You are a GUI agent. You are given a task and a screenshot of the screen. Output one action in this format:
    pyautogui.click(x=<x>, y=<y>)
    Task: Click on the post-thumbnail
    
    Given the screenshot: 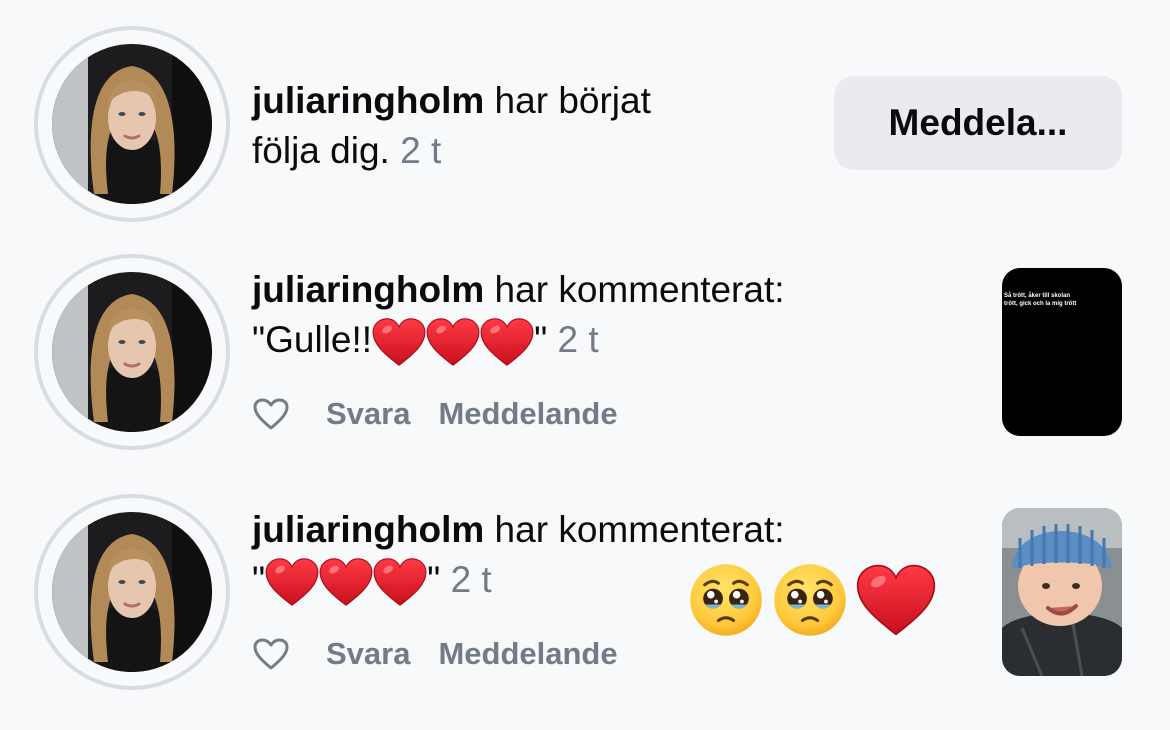 What is the action you would take?
    pyautogui.click(x=1062, y=592)
    